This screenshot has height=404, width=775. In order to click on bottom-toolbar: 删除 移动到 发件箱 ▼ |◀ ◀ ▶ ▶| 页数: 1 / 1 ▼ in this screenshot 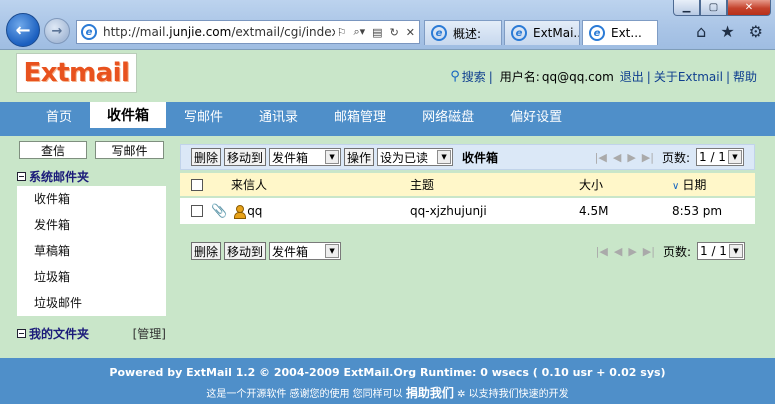, I will do `click(467, 251)`.